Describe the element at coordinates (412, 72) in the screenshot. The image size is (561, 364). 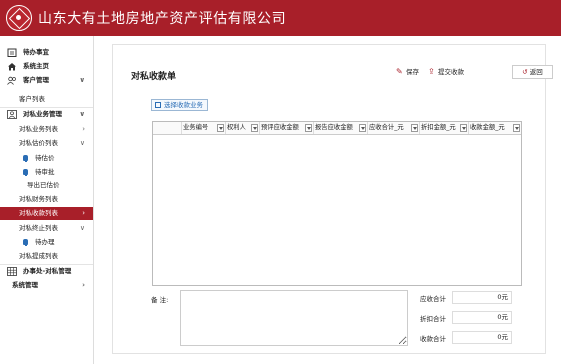
I see `save-button-label: 保存` at that location.